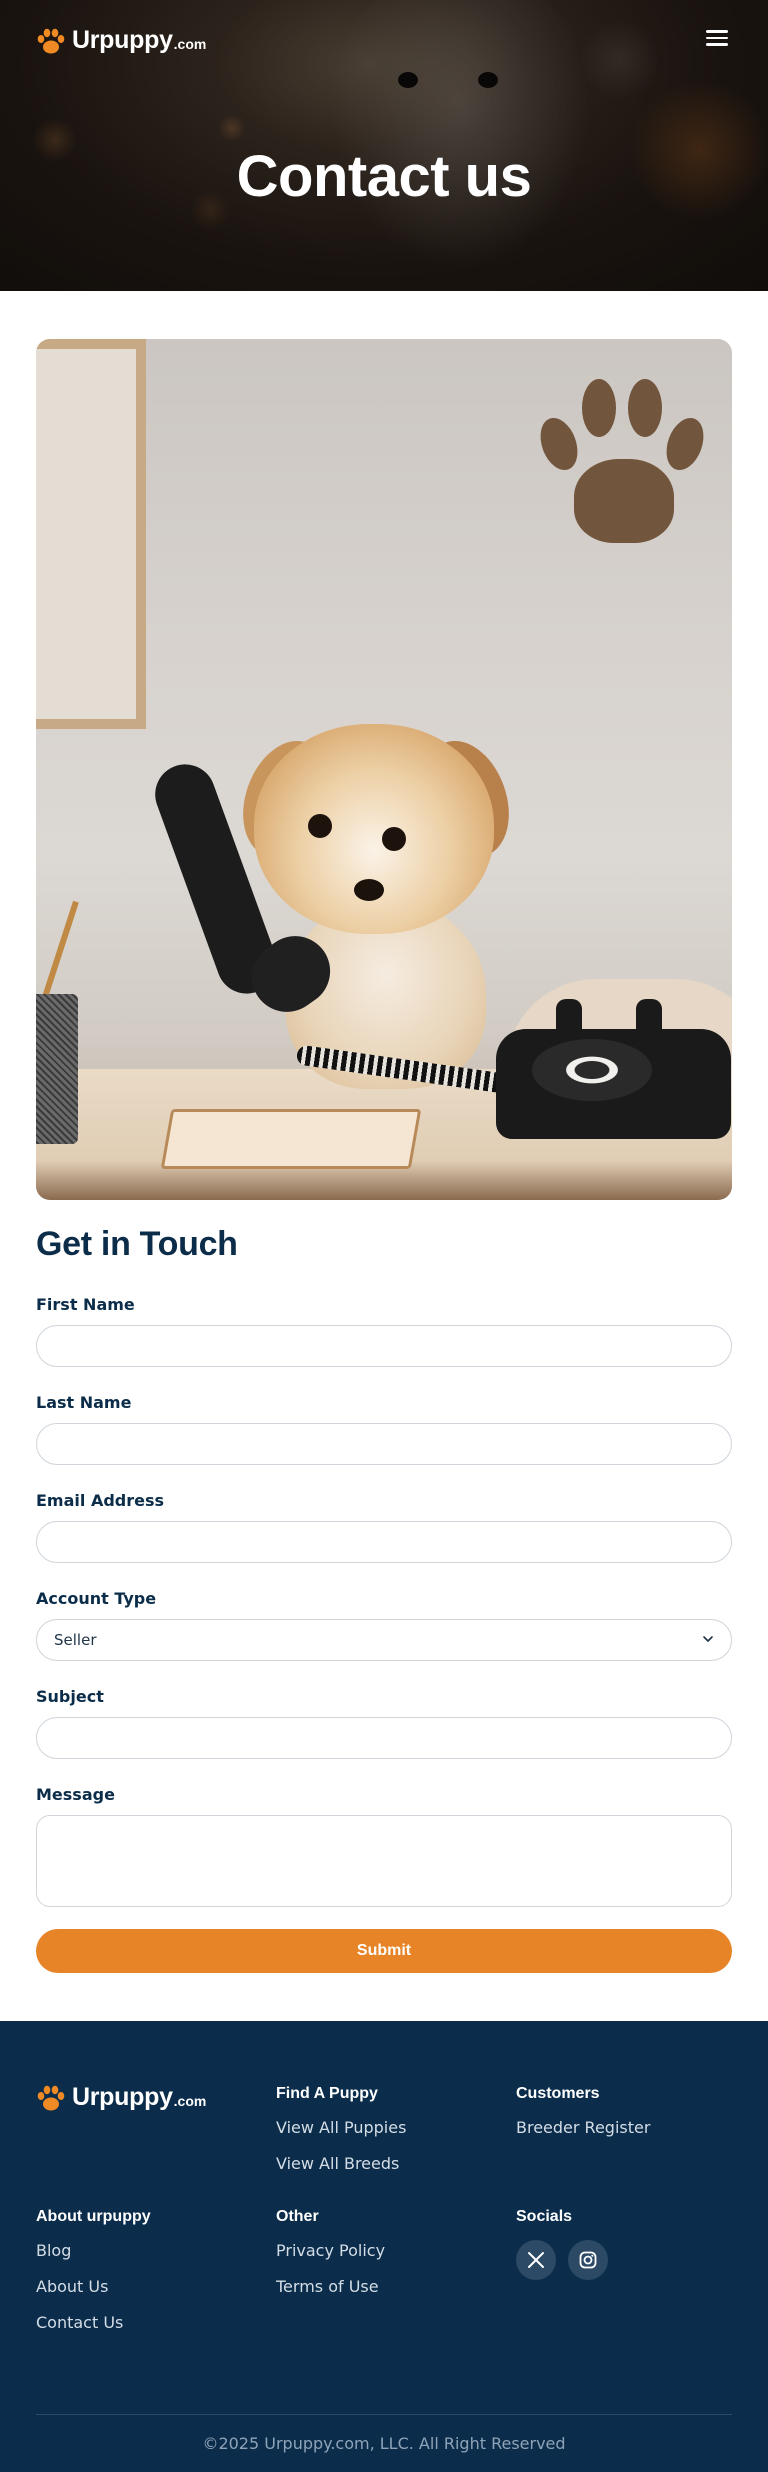 This screenshot has width=768, height=2472. What do you see at coordinates (85, 1304) in the screenshot?
I see `first-name-label: First Name` at bounding box center [85, 1304].